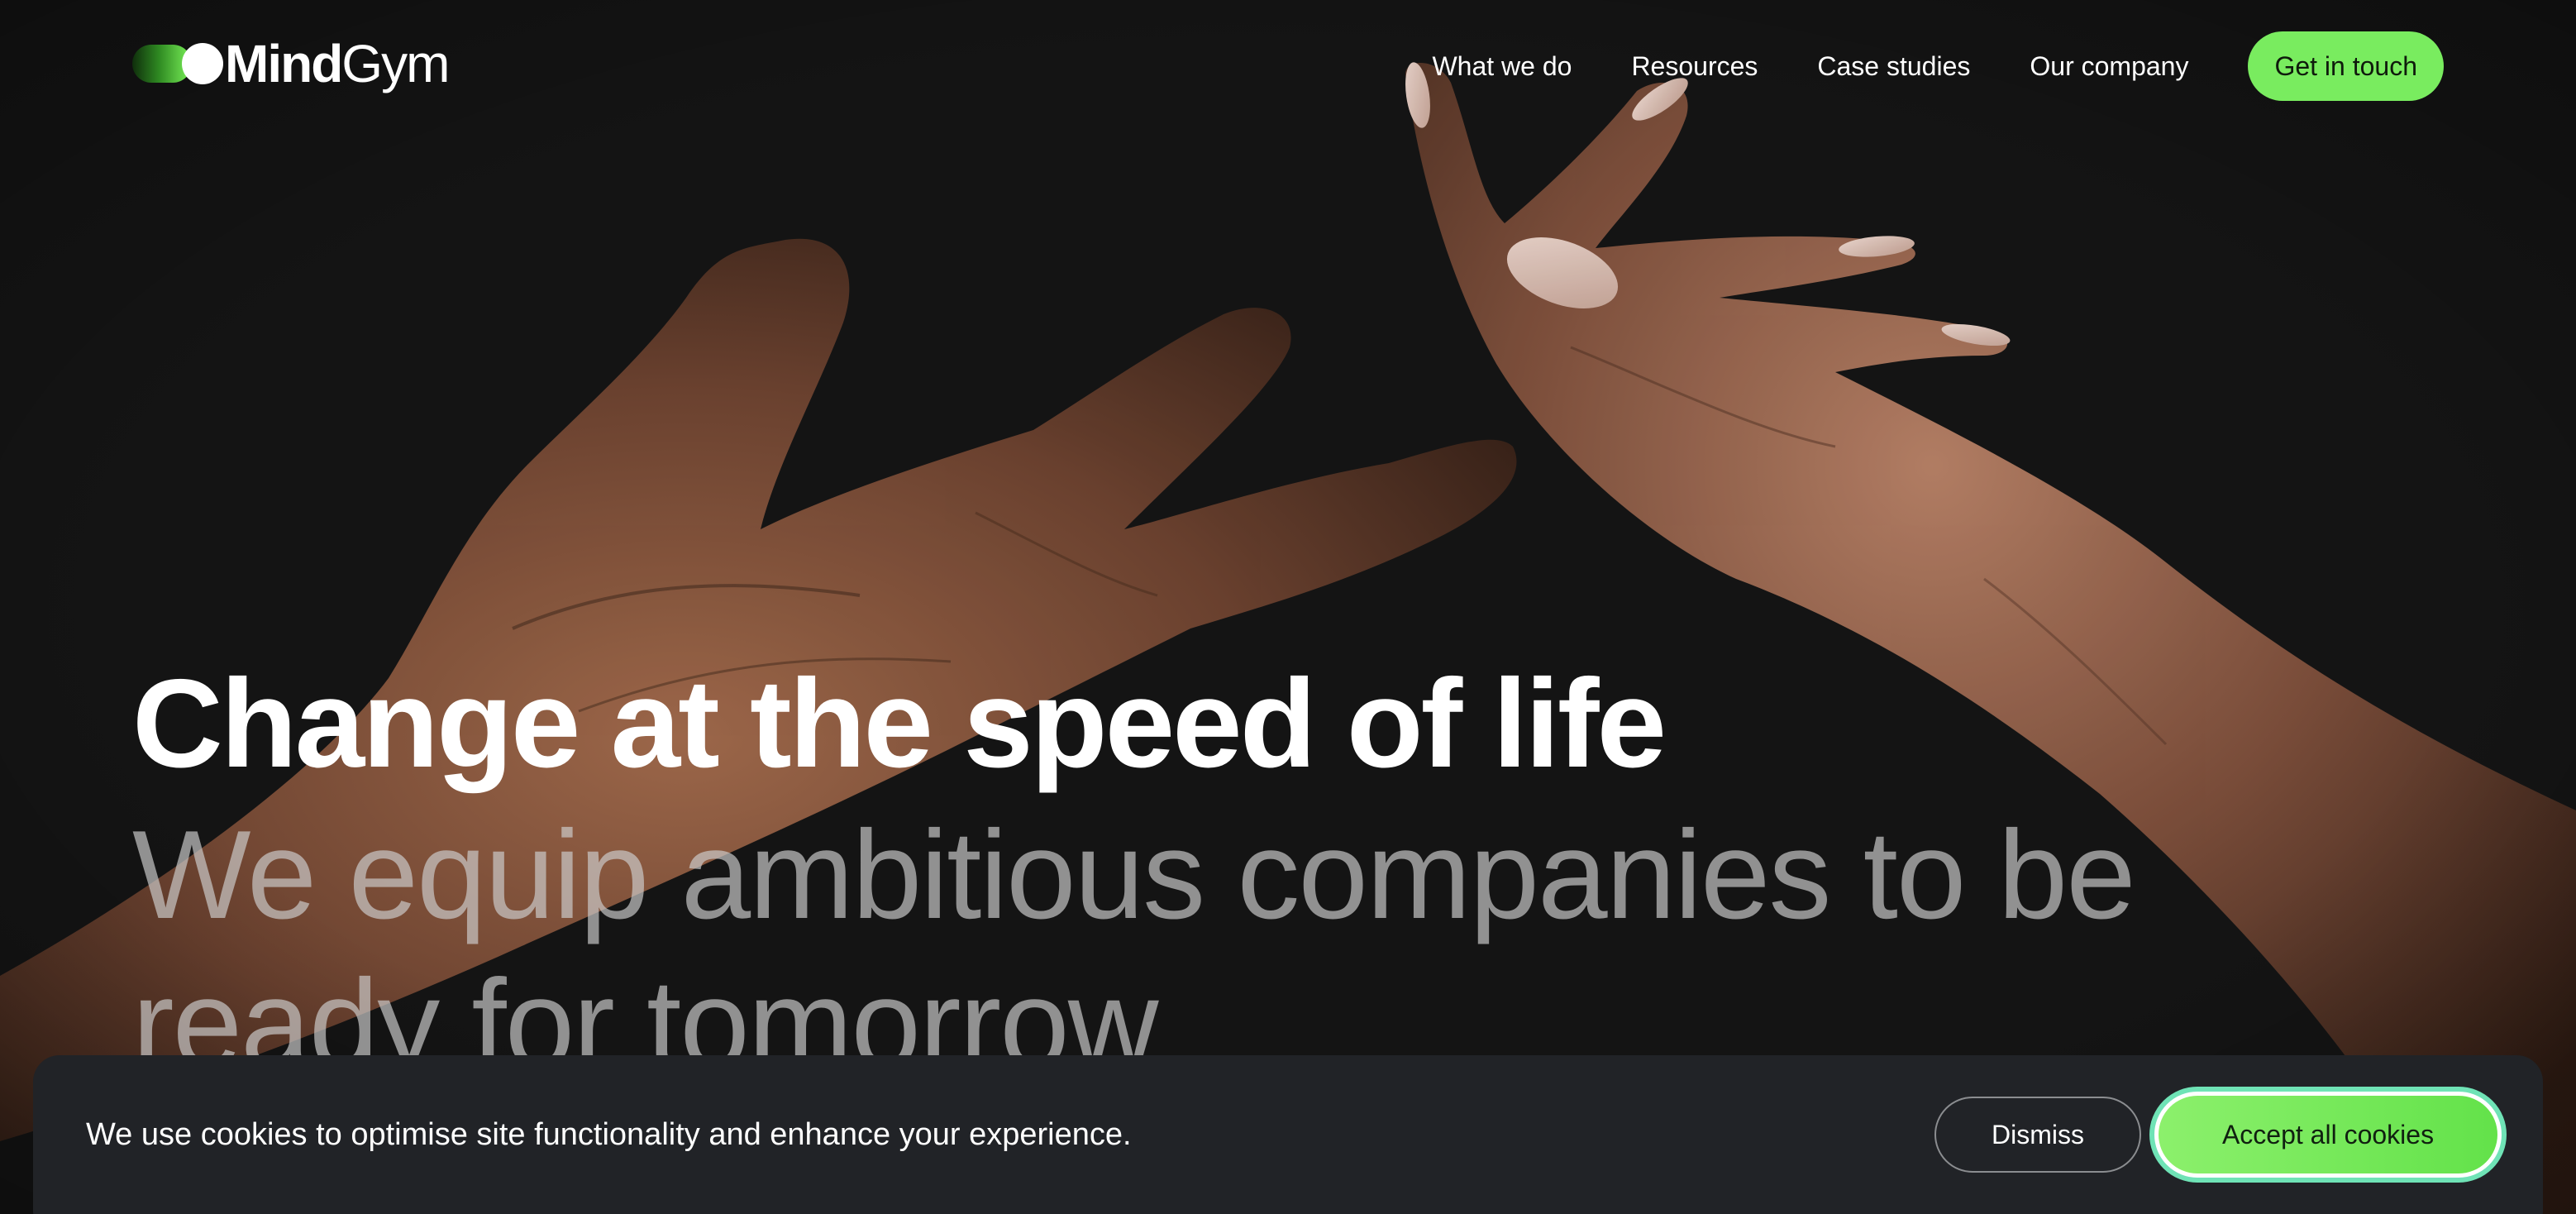 The width and height of the screenshot is (2576, 1214). Describe the element at coordinates (2346, 66) in the screenshot. I see `get-in-touch-button: Get in touch` at that location.